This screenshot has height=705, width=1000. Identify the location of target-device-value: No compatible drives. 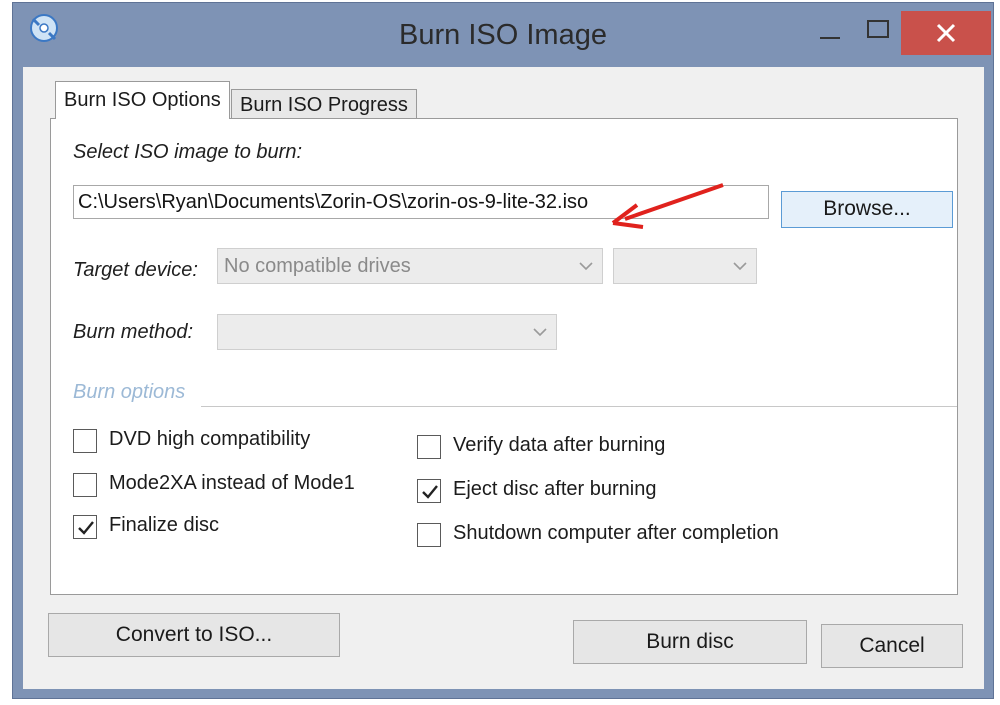
(317, 266).